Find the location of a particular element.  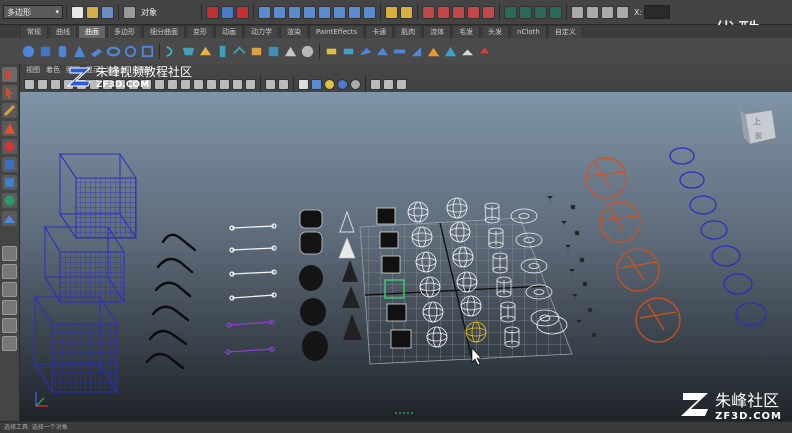

fillet-icon is located at coordinates (450, 51).